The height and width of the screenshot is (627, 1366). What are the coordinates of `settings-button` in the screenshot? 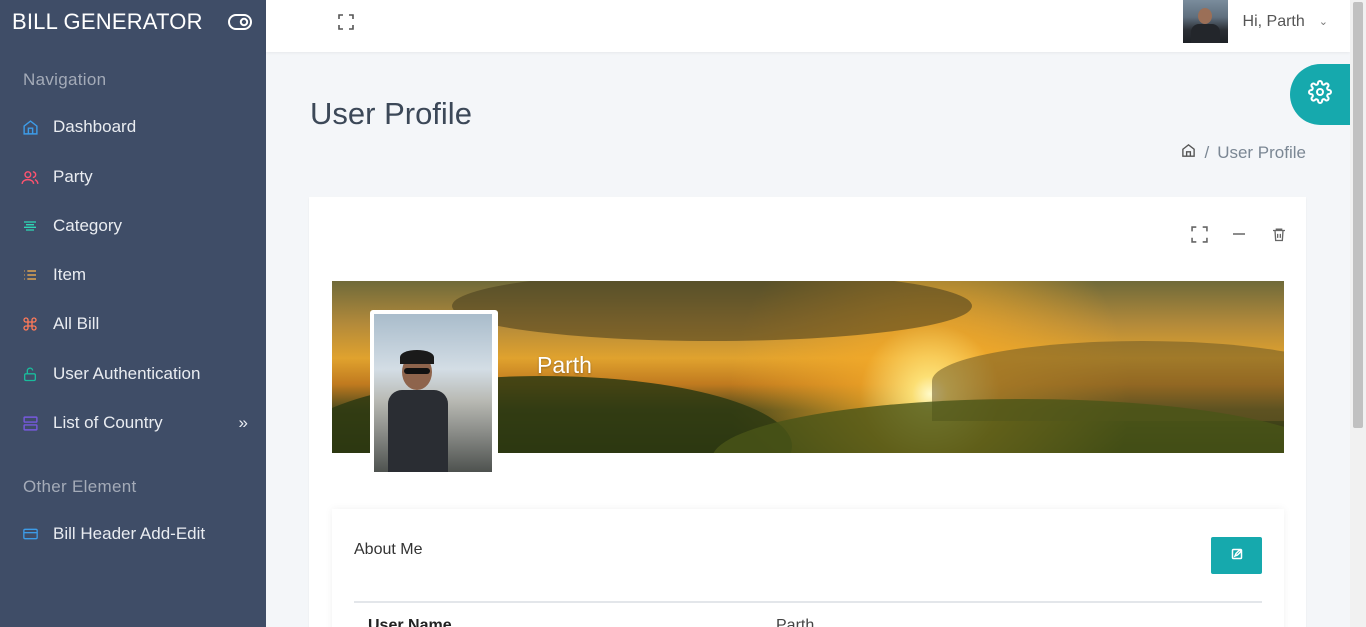 It's located at (1320, 94).